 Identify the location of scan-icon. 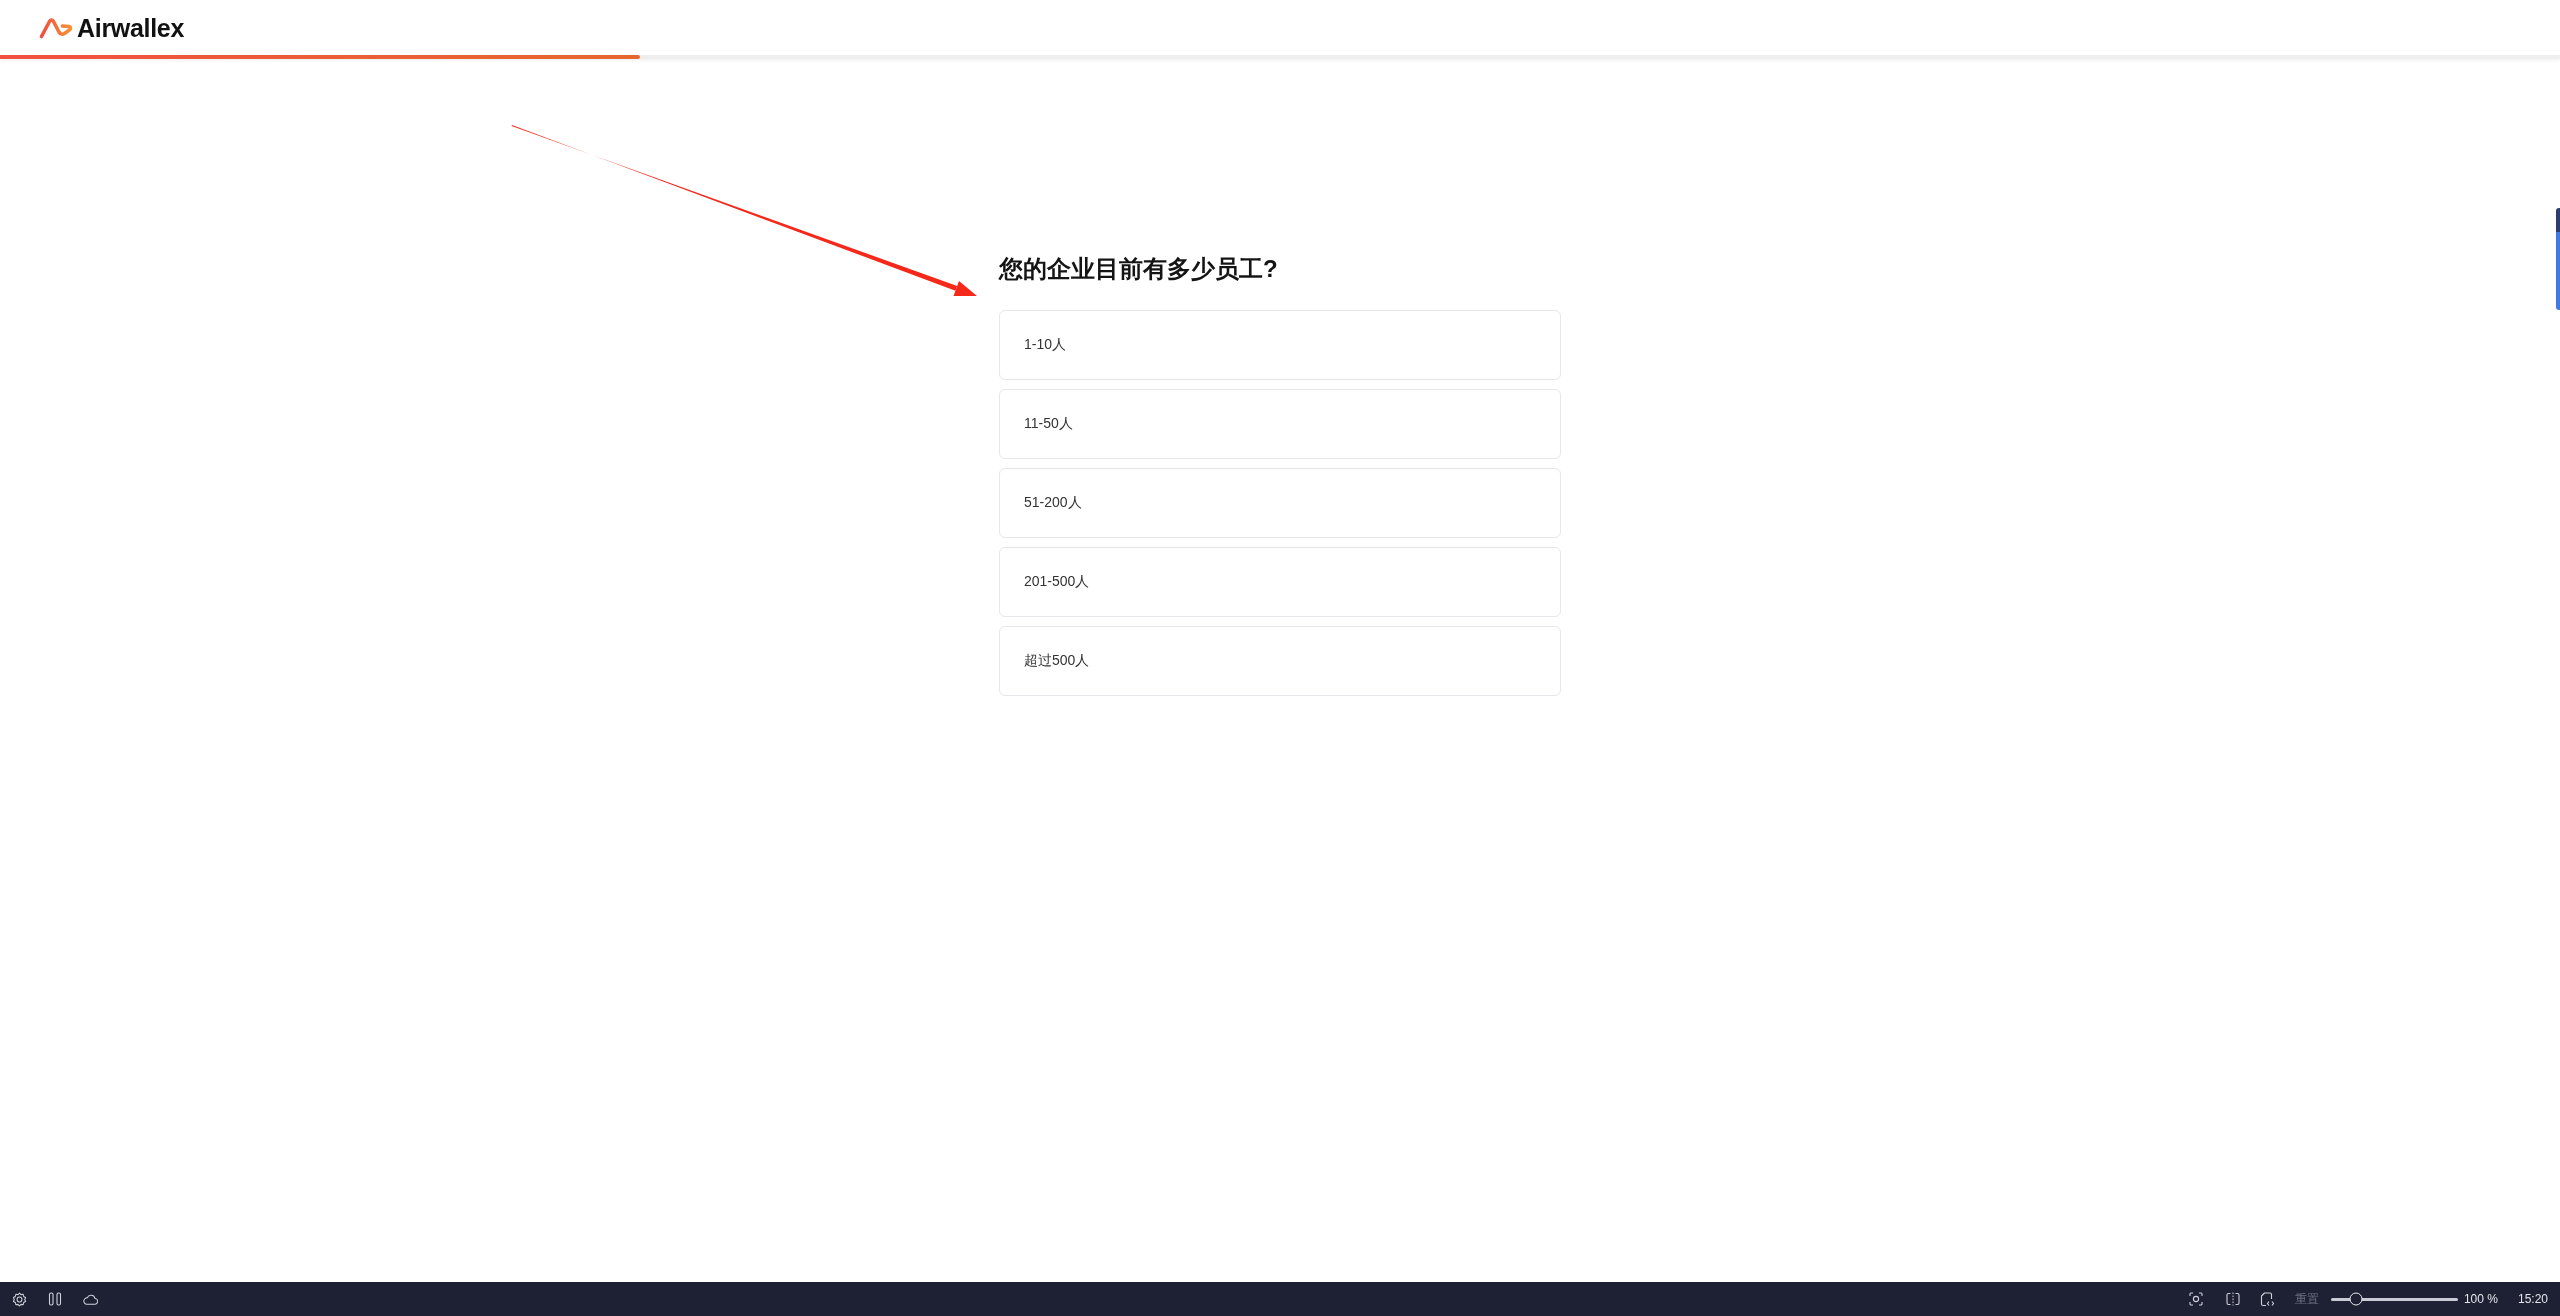
(2195, 1299).